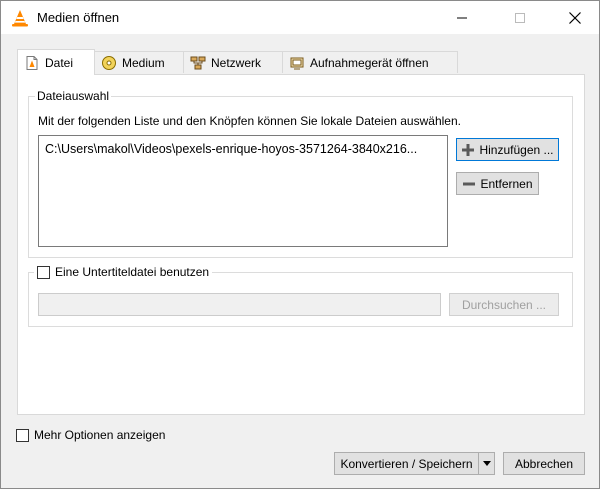  I want to click on tab-medium: Medium, so click(139, 62).